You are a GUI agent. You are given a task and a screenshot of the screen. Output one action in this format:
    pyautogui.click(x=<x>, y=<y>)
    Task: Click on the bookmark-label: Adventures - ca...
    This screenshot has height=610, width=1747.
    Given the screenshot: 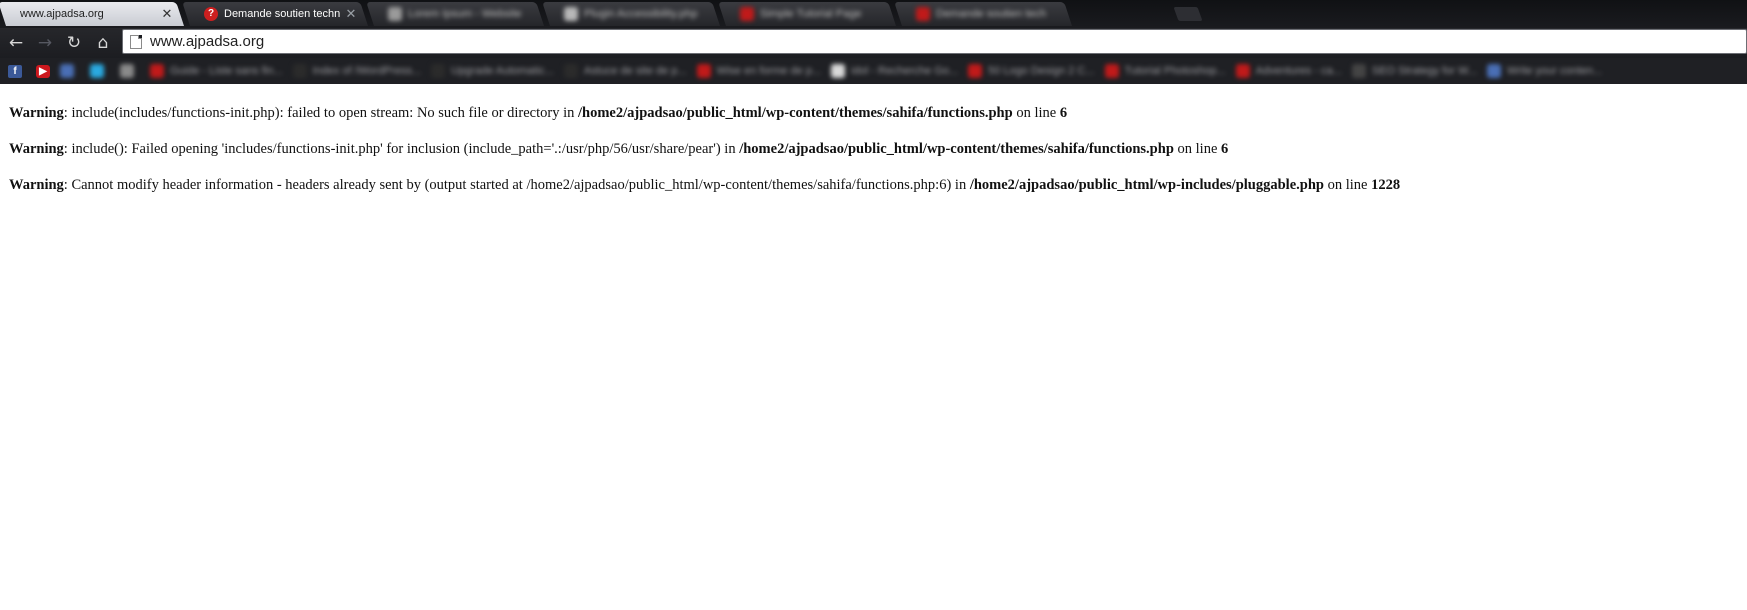 What is the action you would take?
    pyautogui.click(x=1298, y=71)
    